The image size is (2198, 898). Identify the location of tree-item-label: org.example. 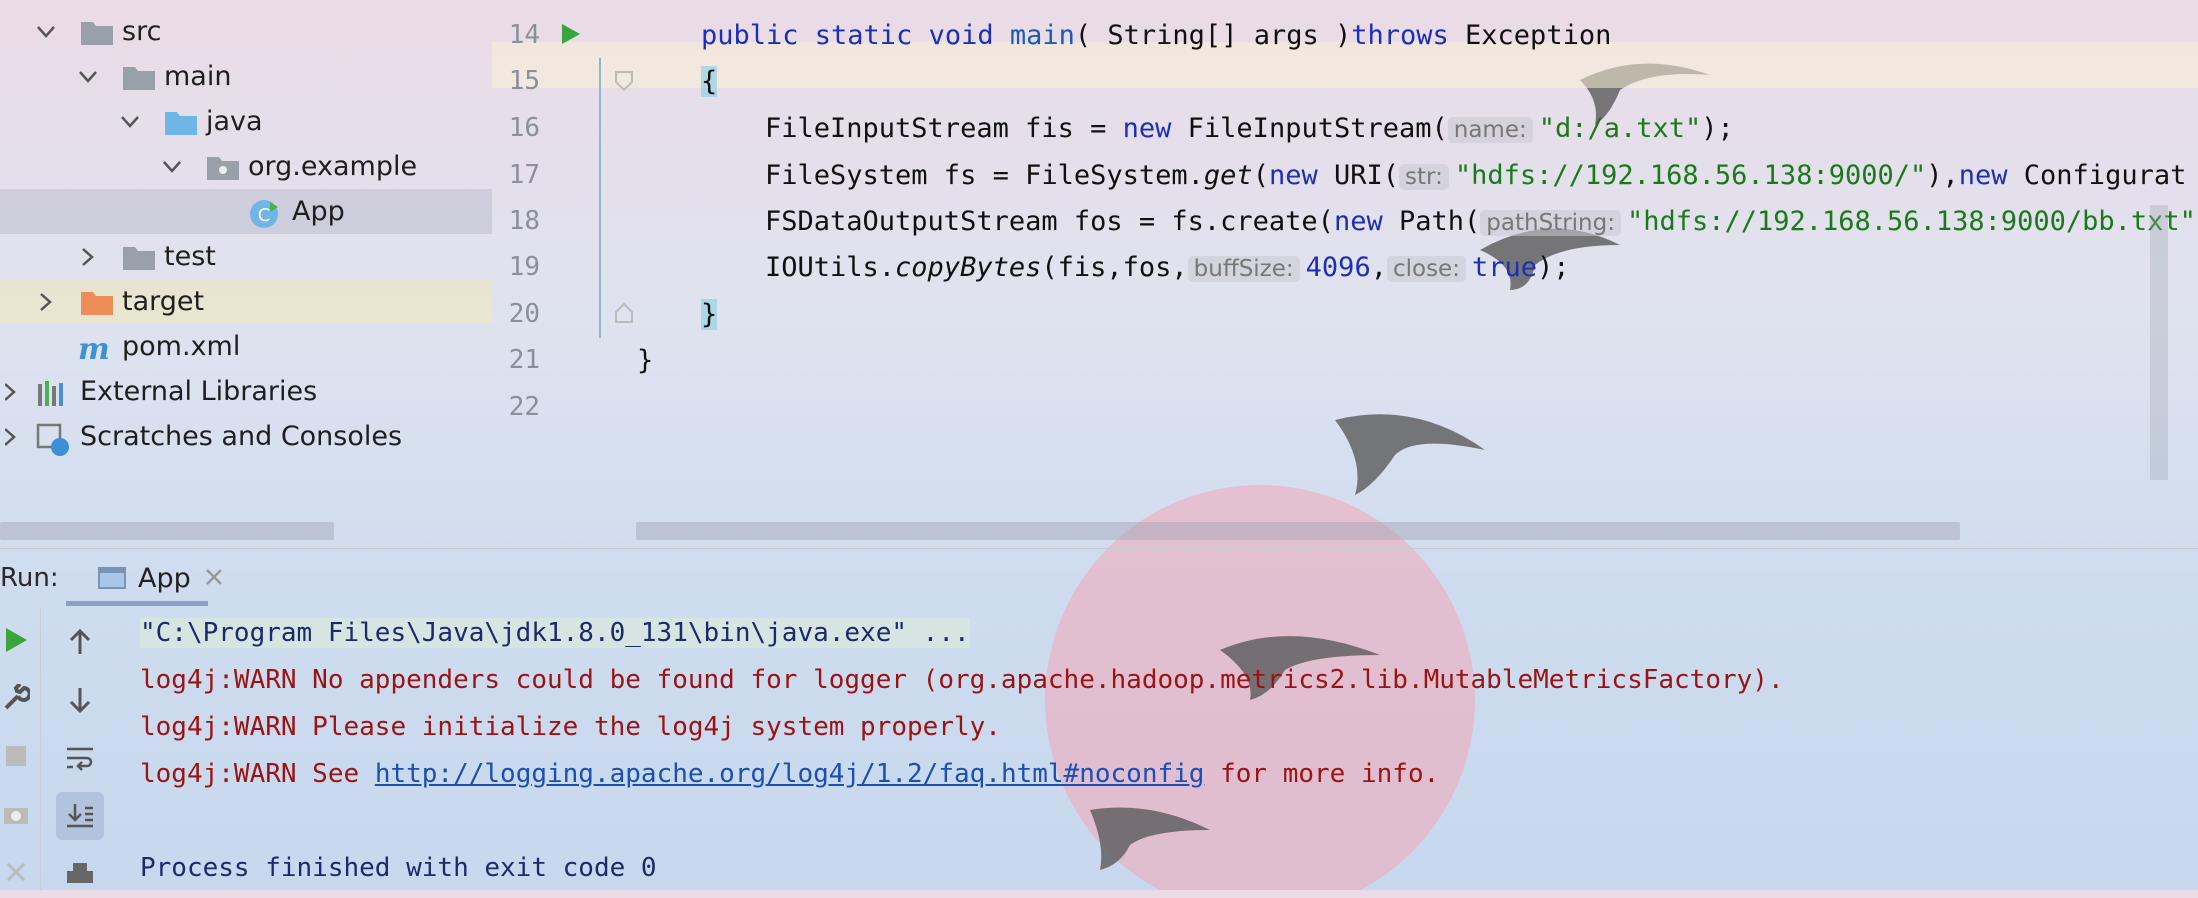
(333, 166).